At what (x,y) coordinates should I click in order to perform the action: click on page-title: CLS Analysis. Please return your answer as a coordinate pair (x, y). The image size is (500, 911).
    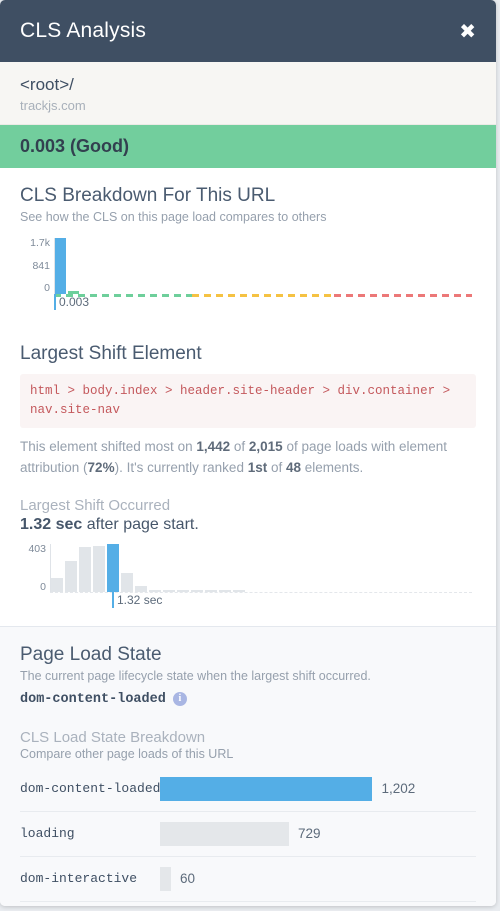
    Looking at the image, I should click on (83, 30).